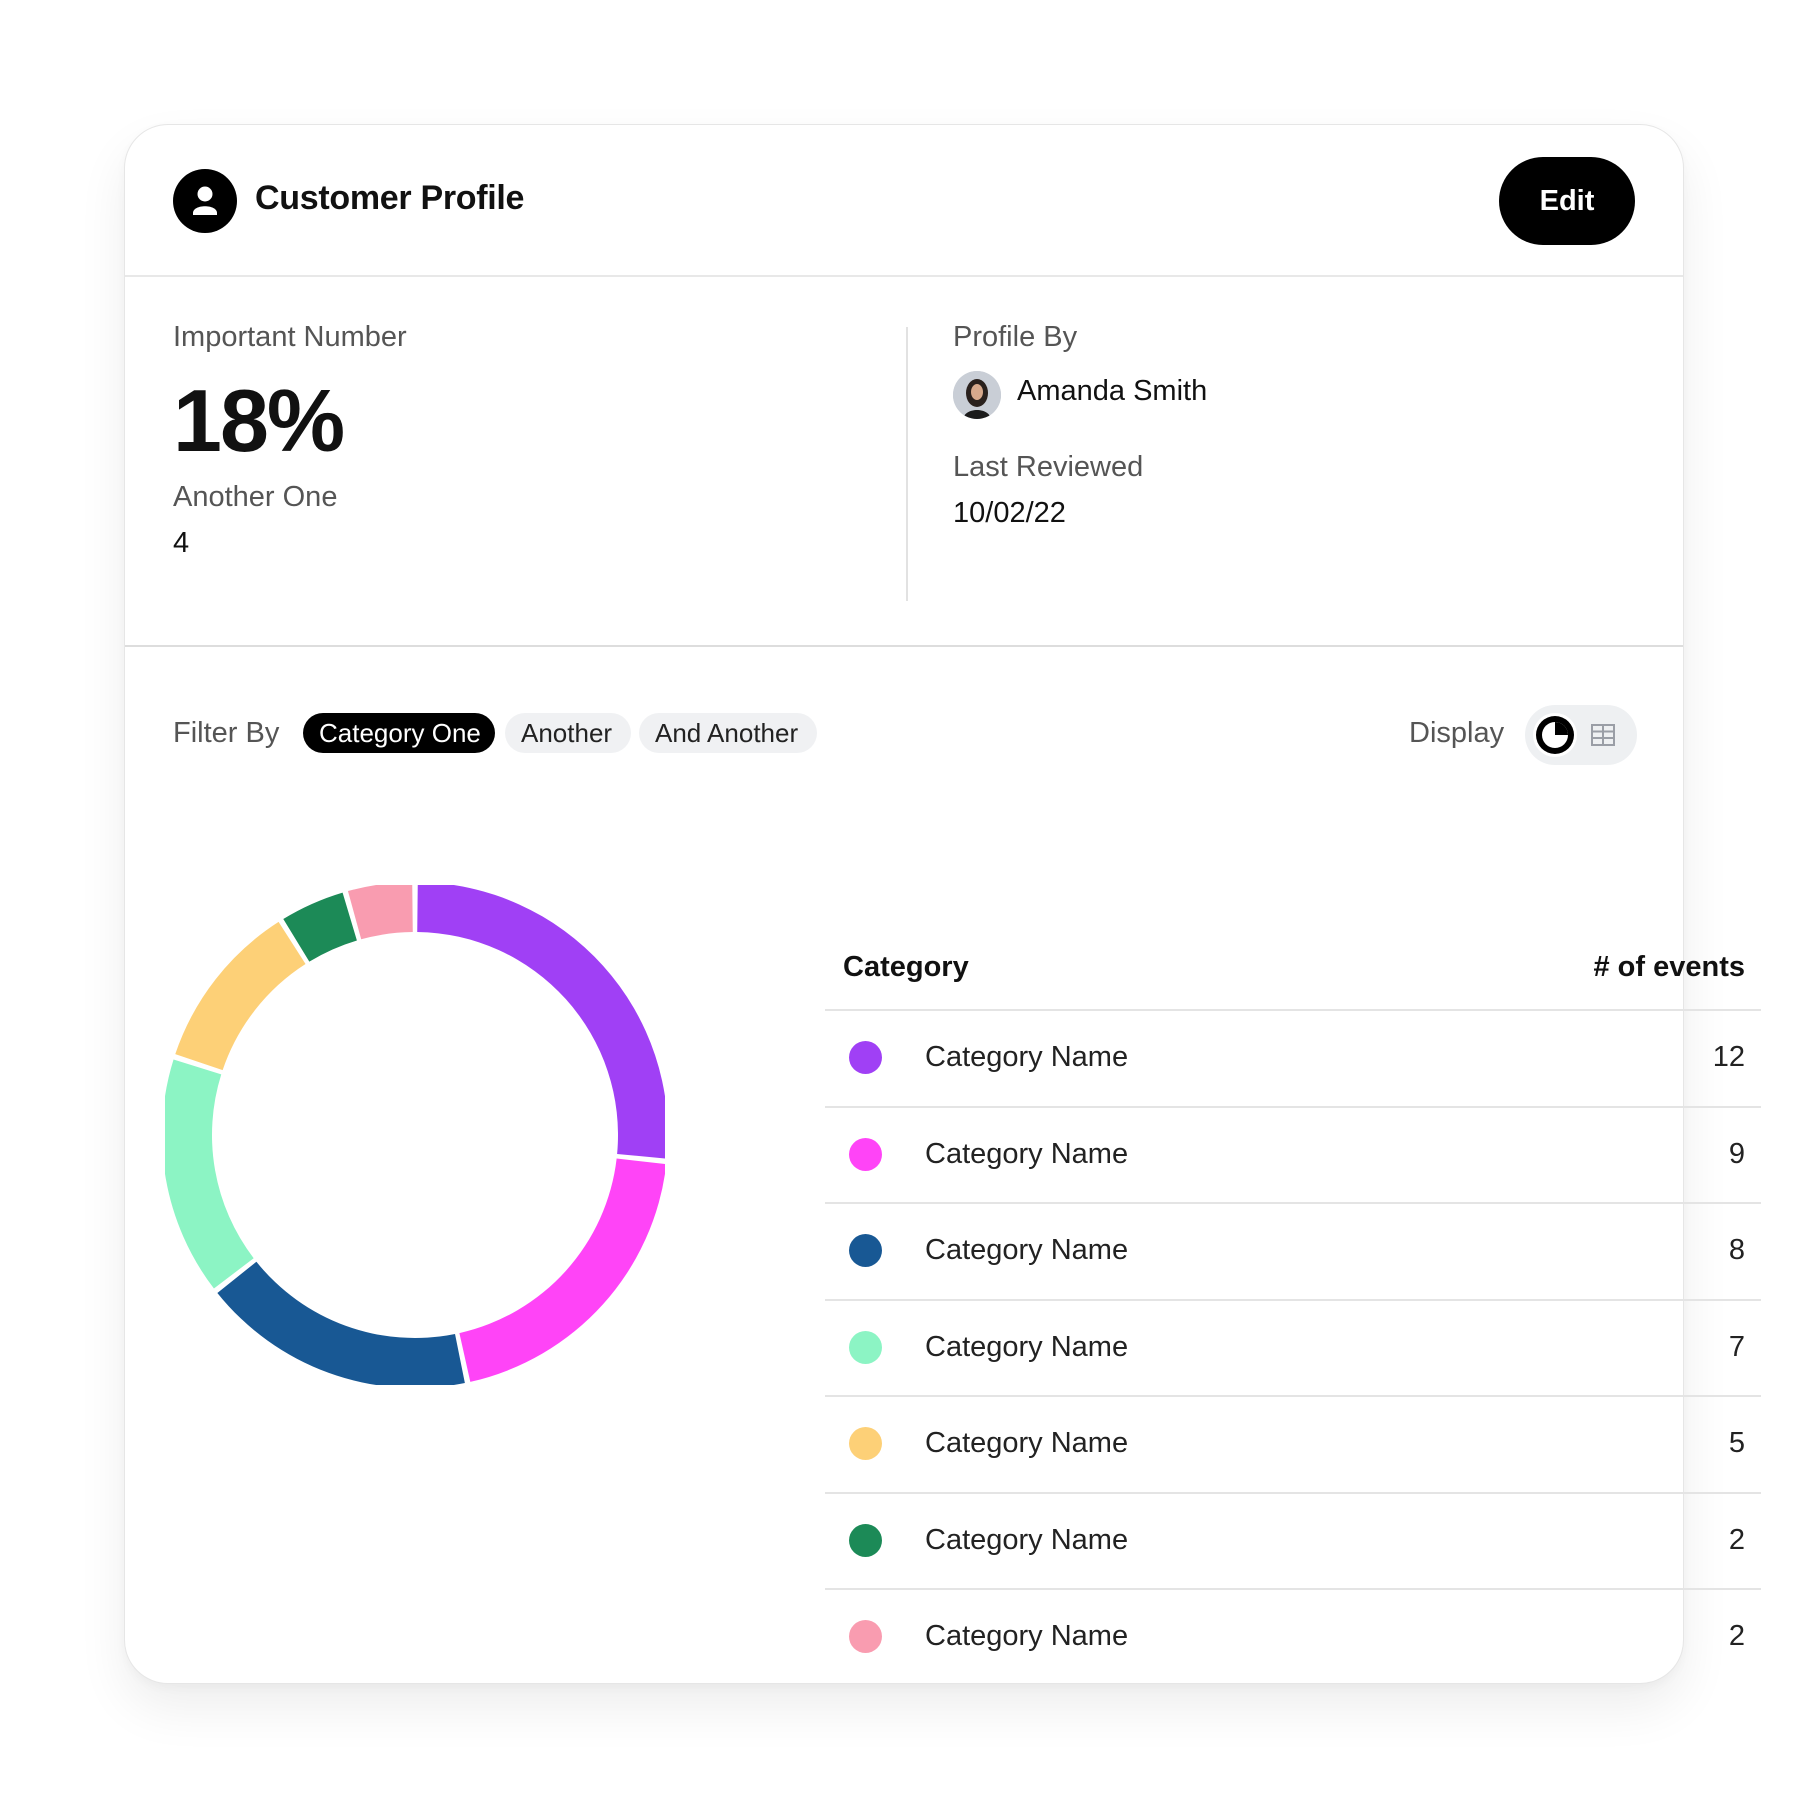 The width and height of the screenshot is (1800, 1800). What do you see at coordinates (906, 967) in the screenshot?
I see `column-header-category: Category` at bounding box center [906, 967].